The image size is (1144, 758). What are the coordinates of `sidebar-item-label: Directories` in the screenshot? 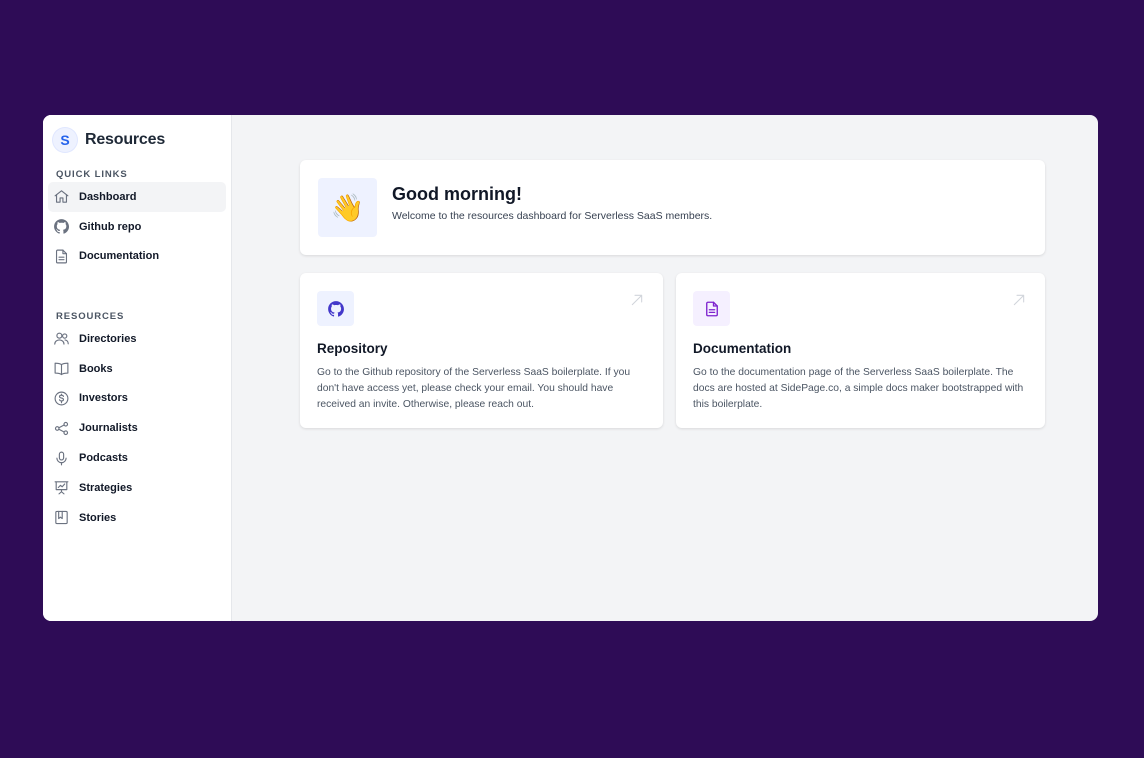 It's located at (108, 338).